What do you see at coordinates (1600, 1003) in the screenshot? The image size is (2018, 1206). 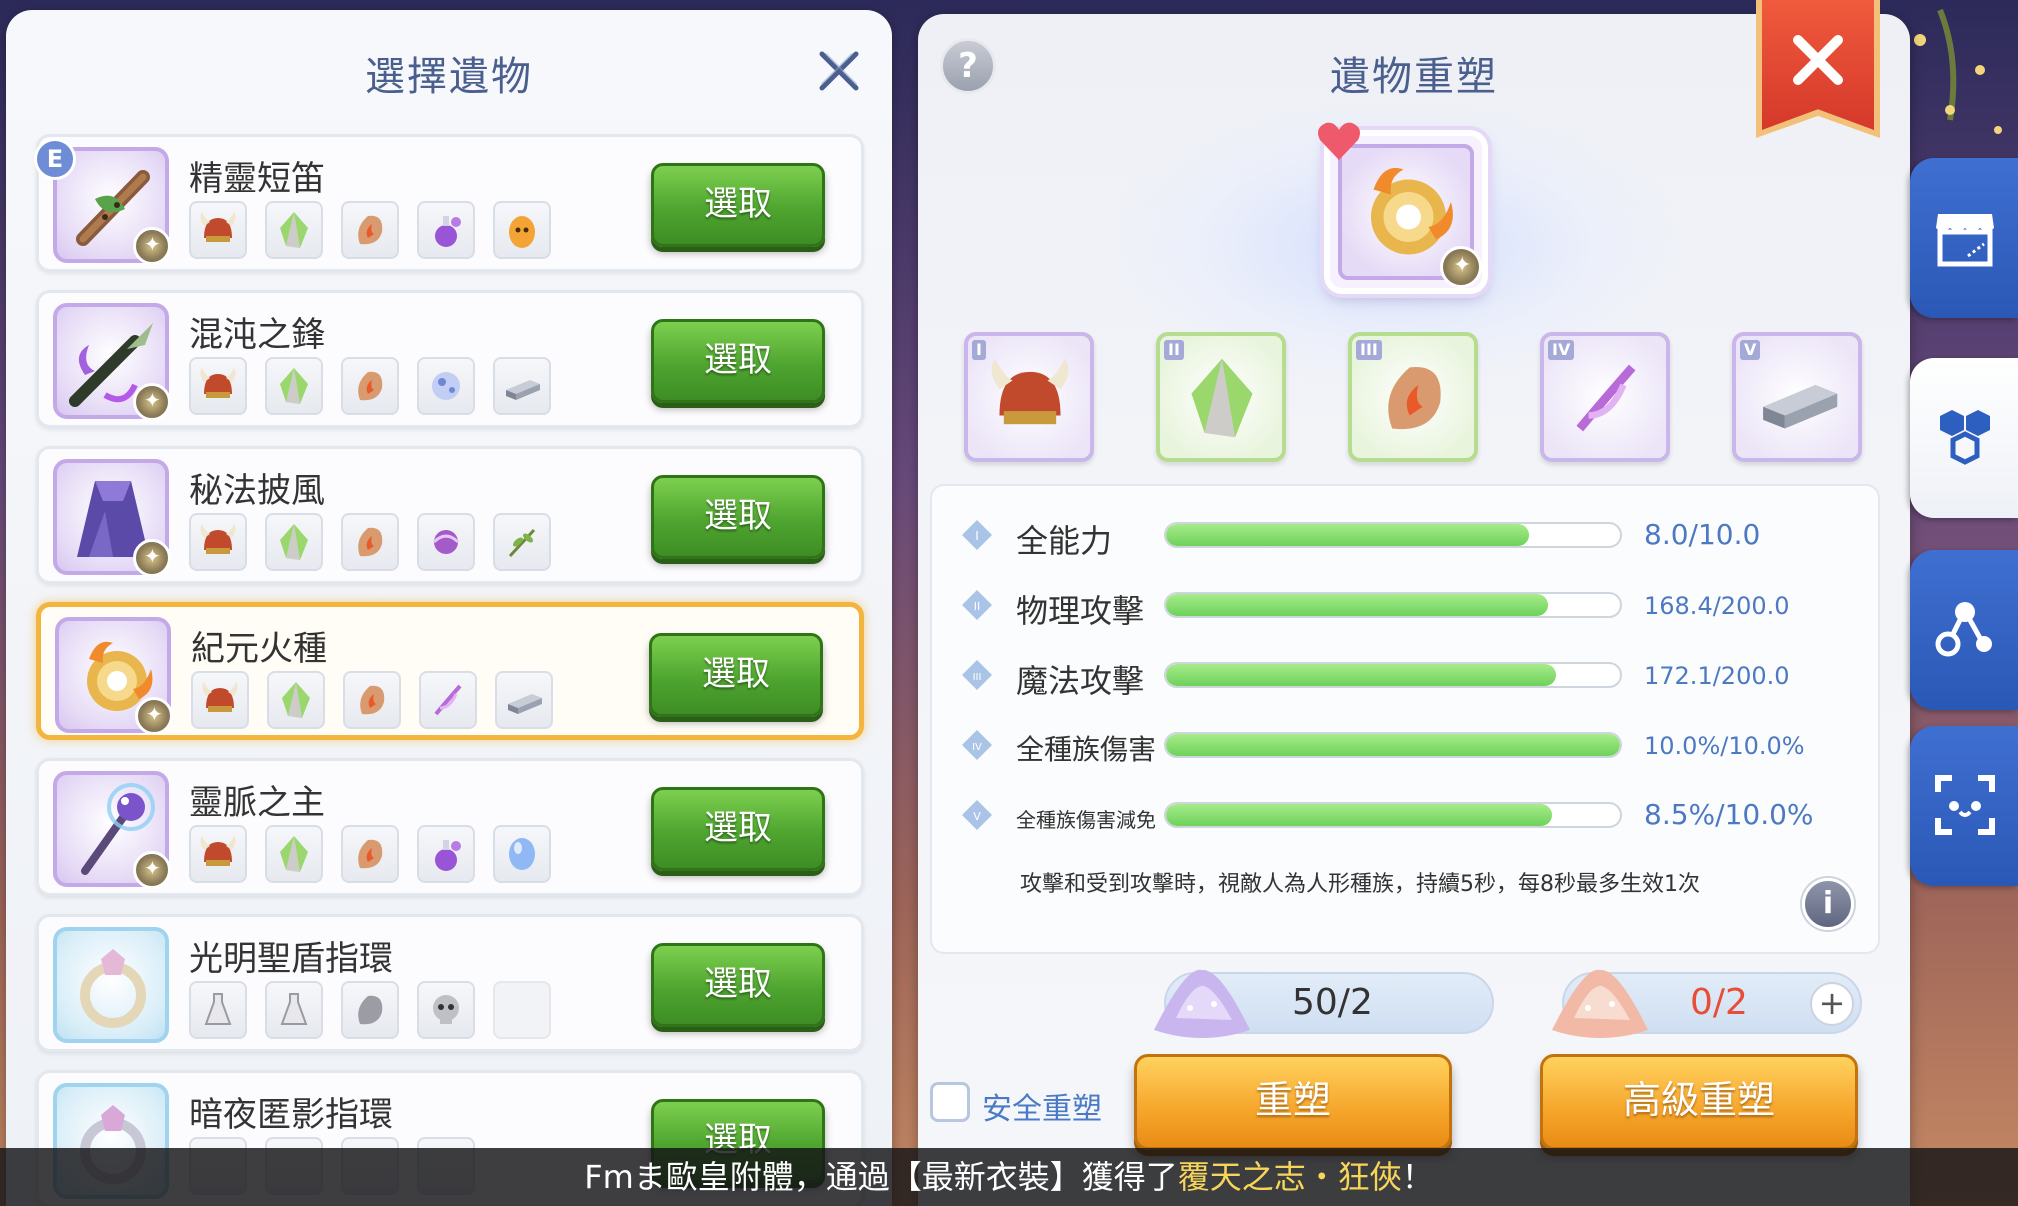 I see `pink-powder-icon` at bounding box center [1600, 1003].